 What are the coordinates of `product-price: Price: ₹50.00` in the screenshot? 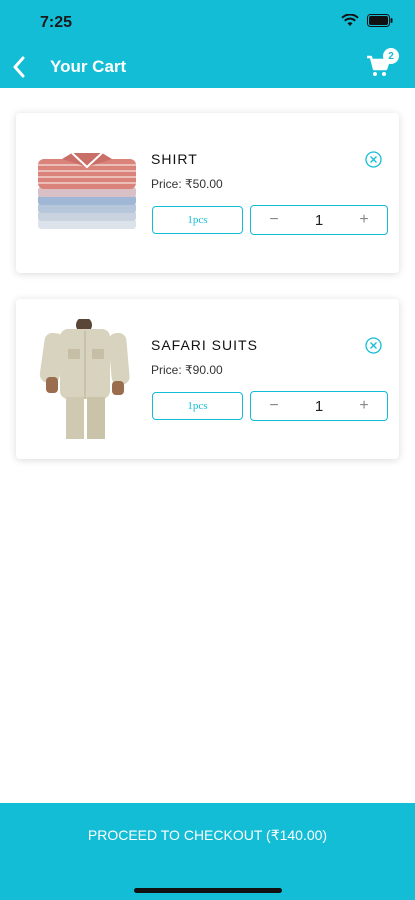 It's located at (187, 184).